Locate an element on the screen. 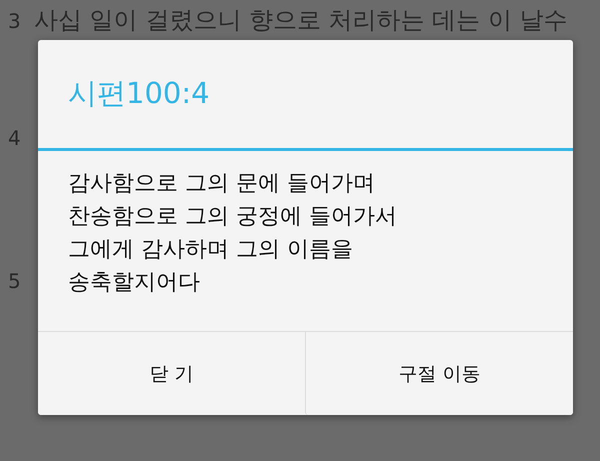 The image size is (600, 461). verse-number: 5 is located at coordinates (14, 281).